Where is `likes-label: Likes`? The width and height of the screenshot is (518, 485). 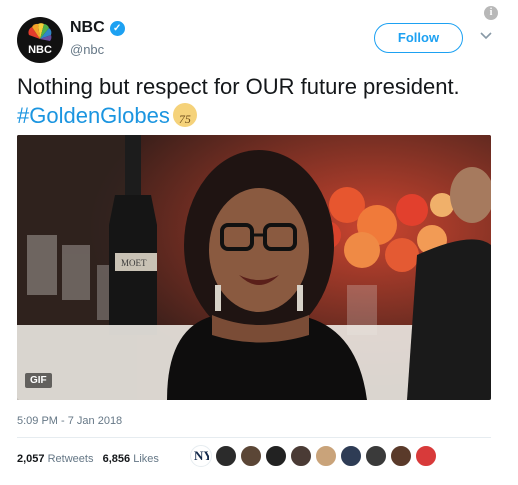 likes-label: Likes is located at coordinates (146, 459).